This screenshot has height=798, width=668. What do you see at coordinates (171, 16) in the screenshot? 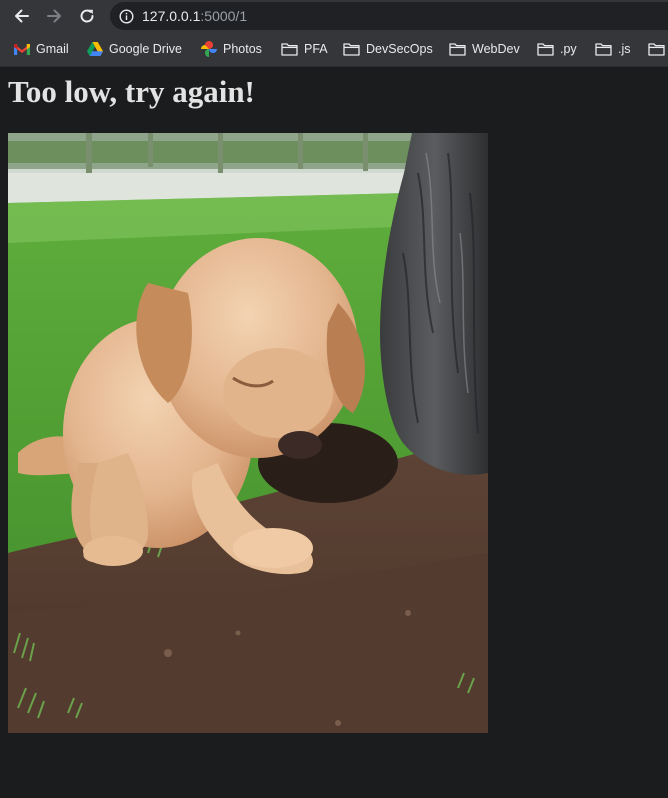
I see `url-host: 127.0.0.1` at bounding box center [171, 16].